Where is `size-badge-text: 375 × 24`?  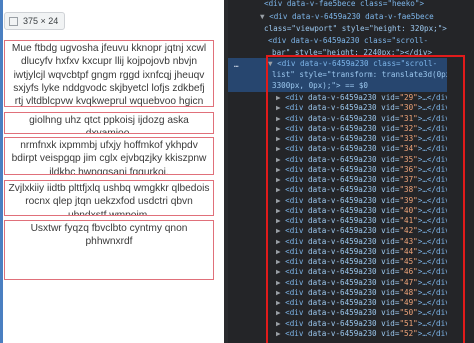
size-badge-text: 375 × 24 is located at coordinates (41, 21).